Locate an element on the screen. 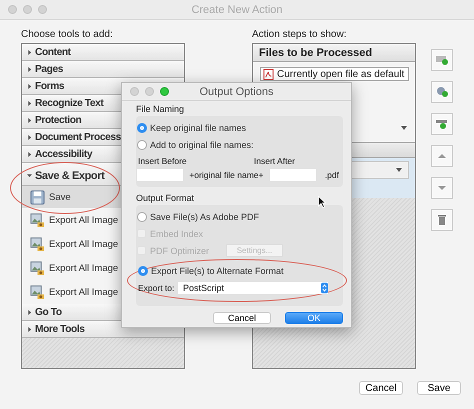 The image size is (474, 409). footer-button: Cancel is located at coordinates (381, 388).